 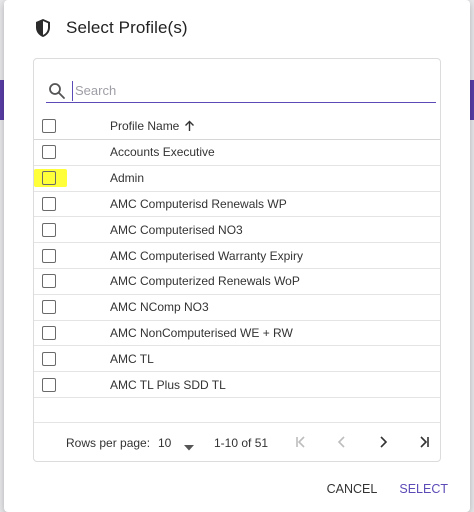 I want to click on dialog-title: Select Profile(s), so click(x=127, y=27).